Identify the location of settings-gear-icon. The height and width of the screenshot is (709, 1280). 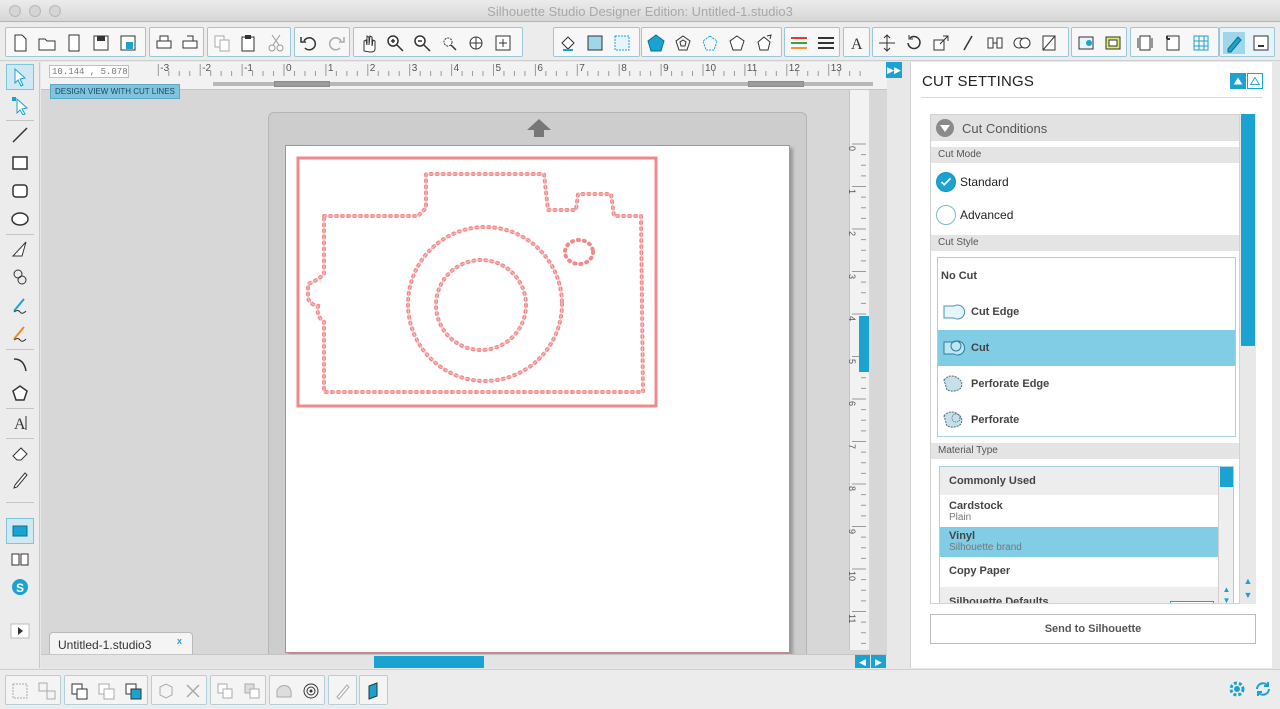
(1237, 689).